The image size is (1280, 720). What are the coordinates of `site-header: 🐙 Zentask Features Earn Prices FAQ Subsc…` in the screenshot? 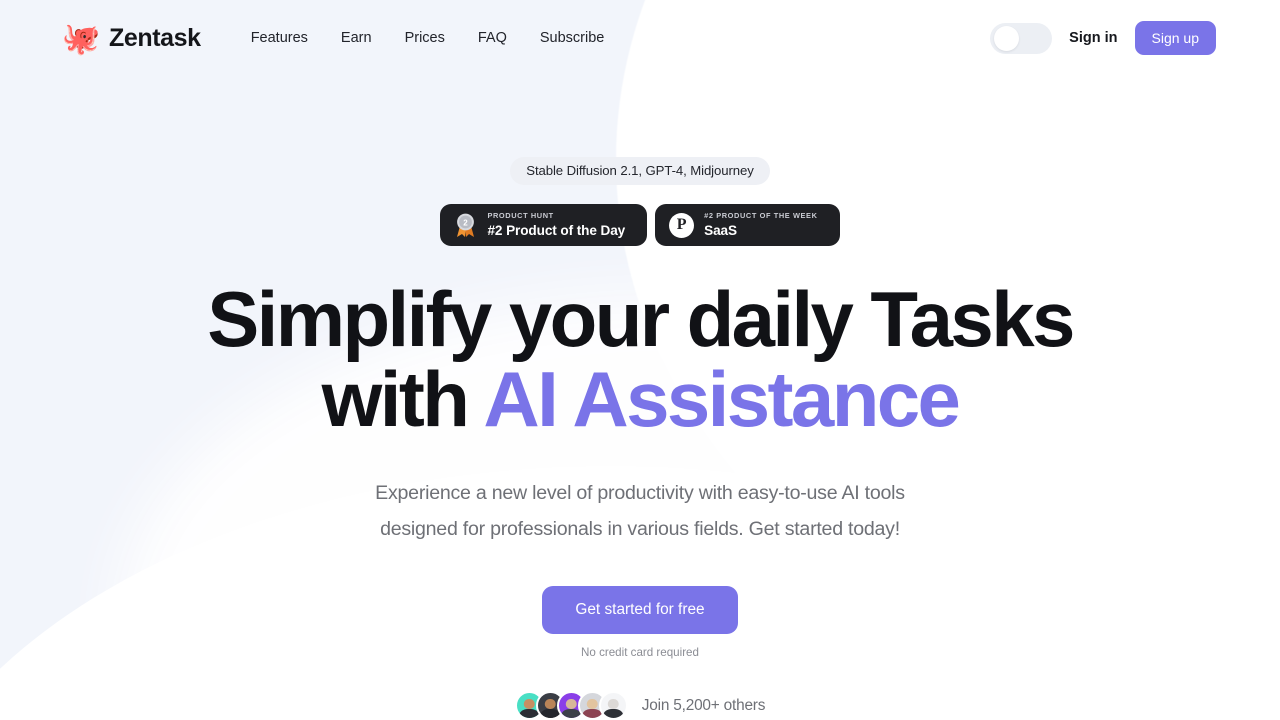 It's located at (640, 38).